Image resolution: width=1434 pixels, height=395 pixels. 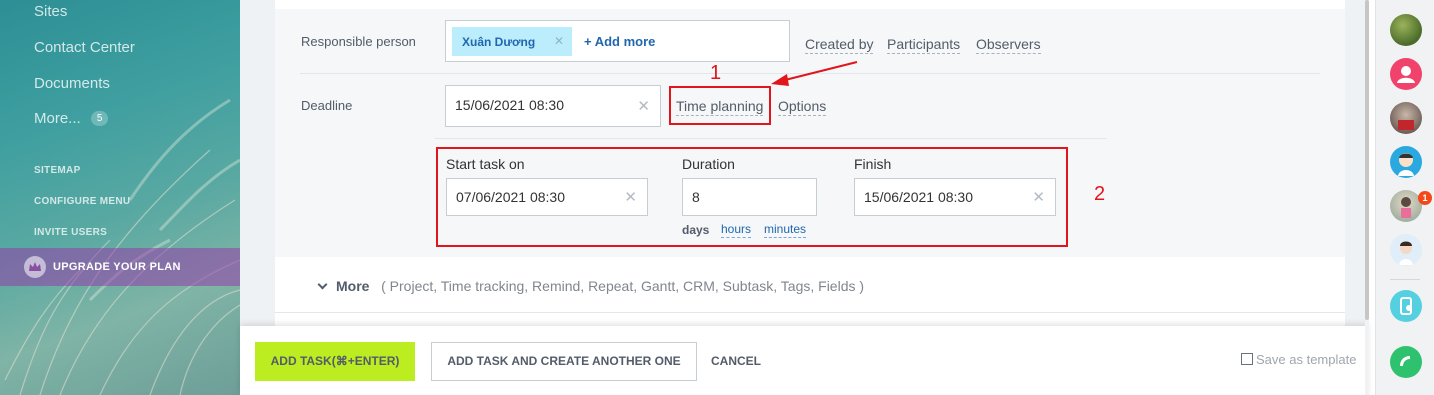 I want to click on more-count-badge: 5, so click(x=99, y=118).